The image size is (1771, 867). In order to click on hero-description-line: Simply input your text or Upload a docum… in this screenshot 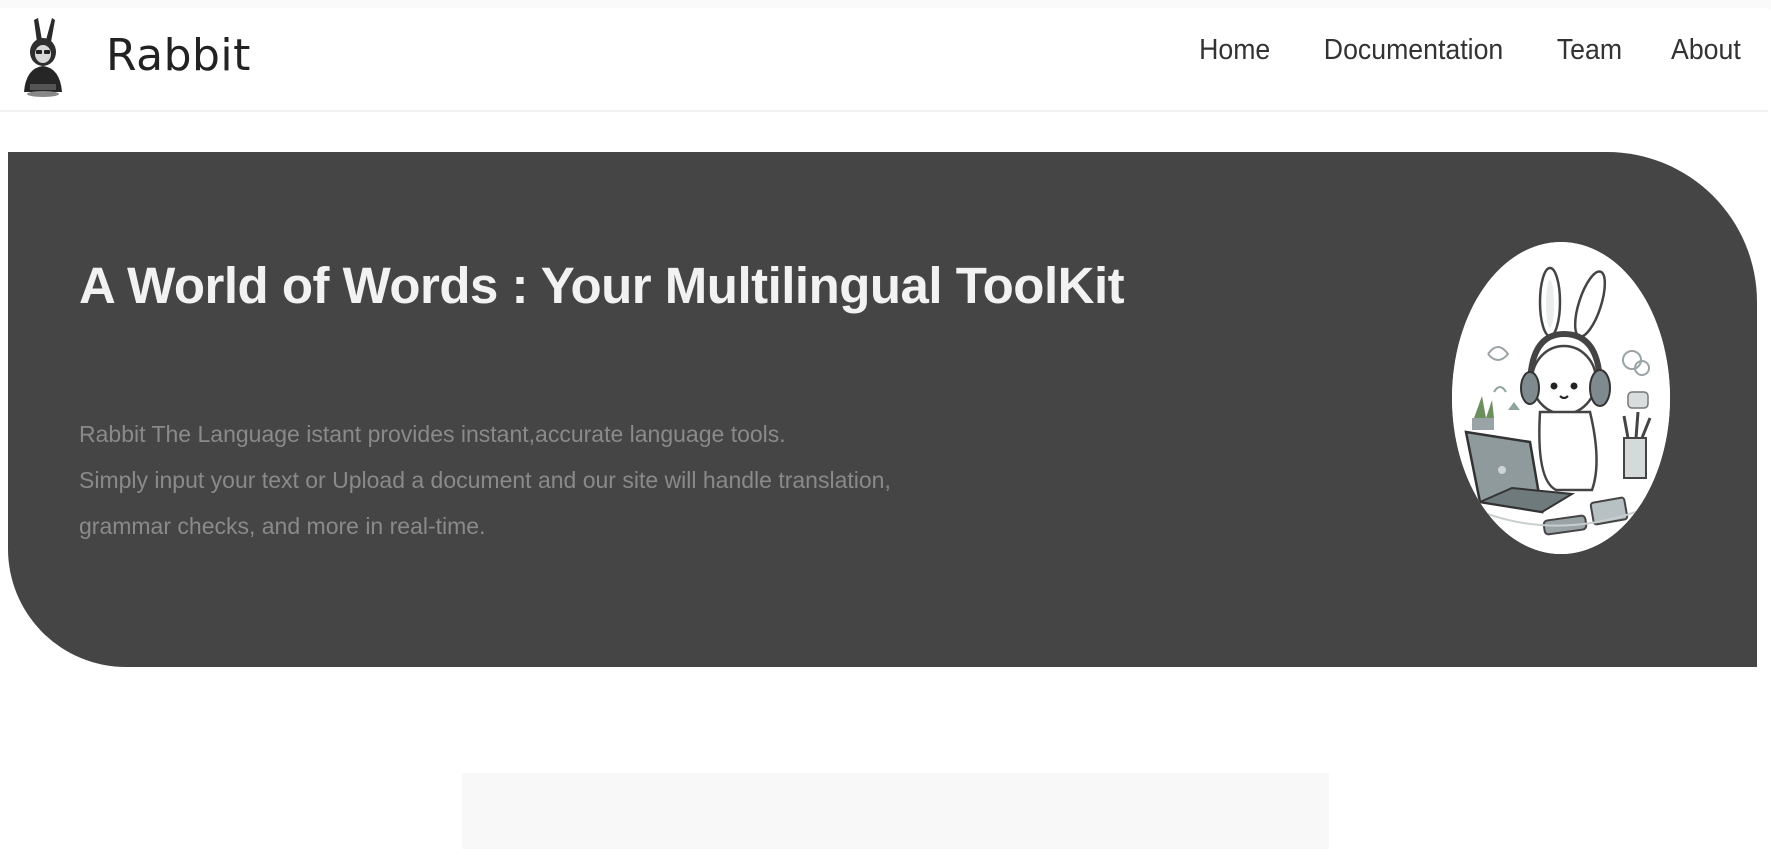, I will do `click(485, 480)`.